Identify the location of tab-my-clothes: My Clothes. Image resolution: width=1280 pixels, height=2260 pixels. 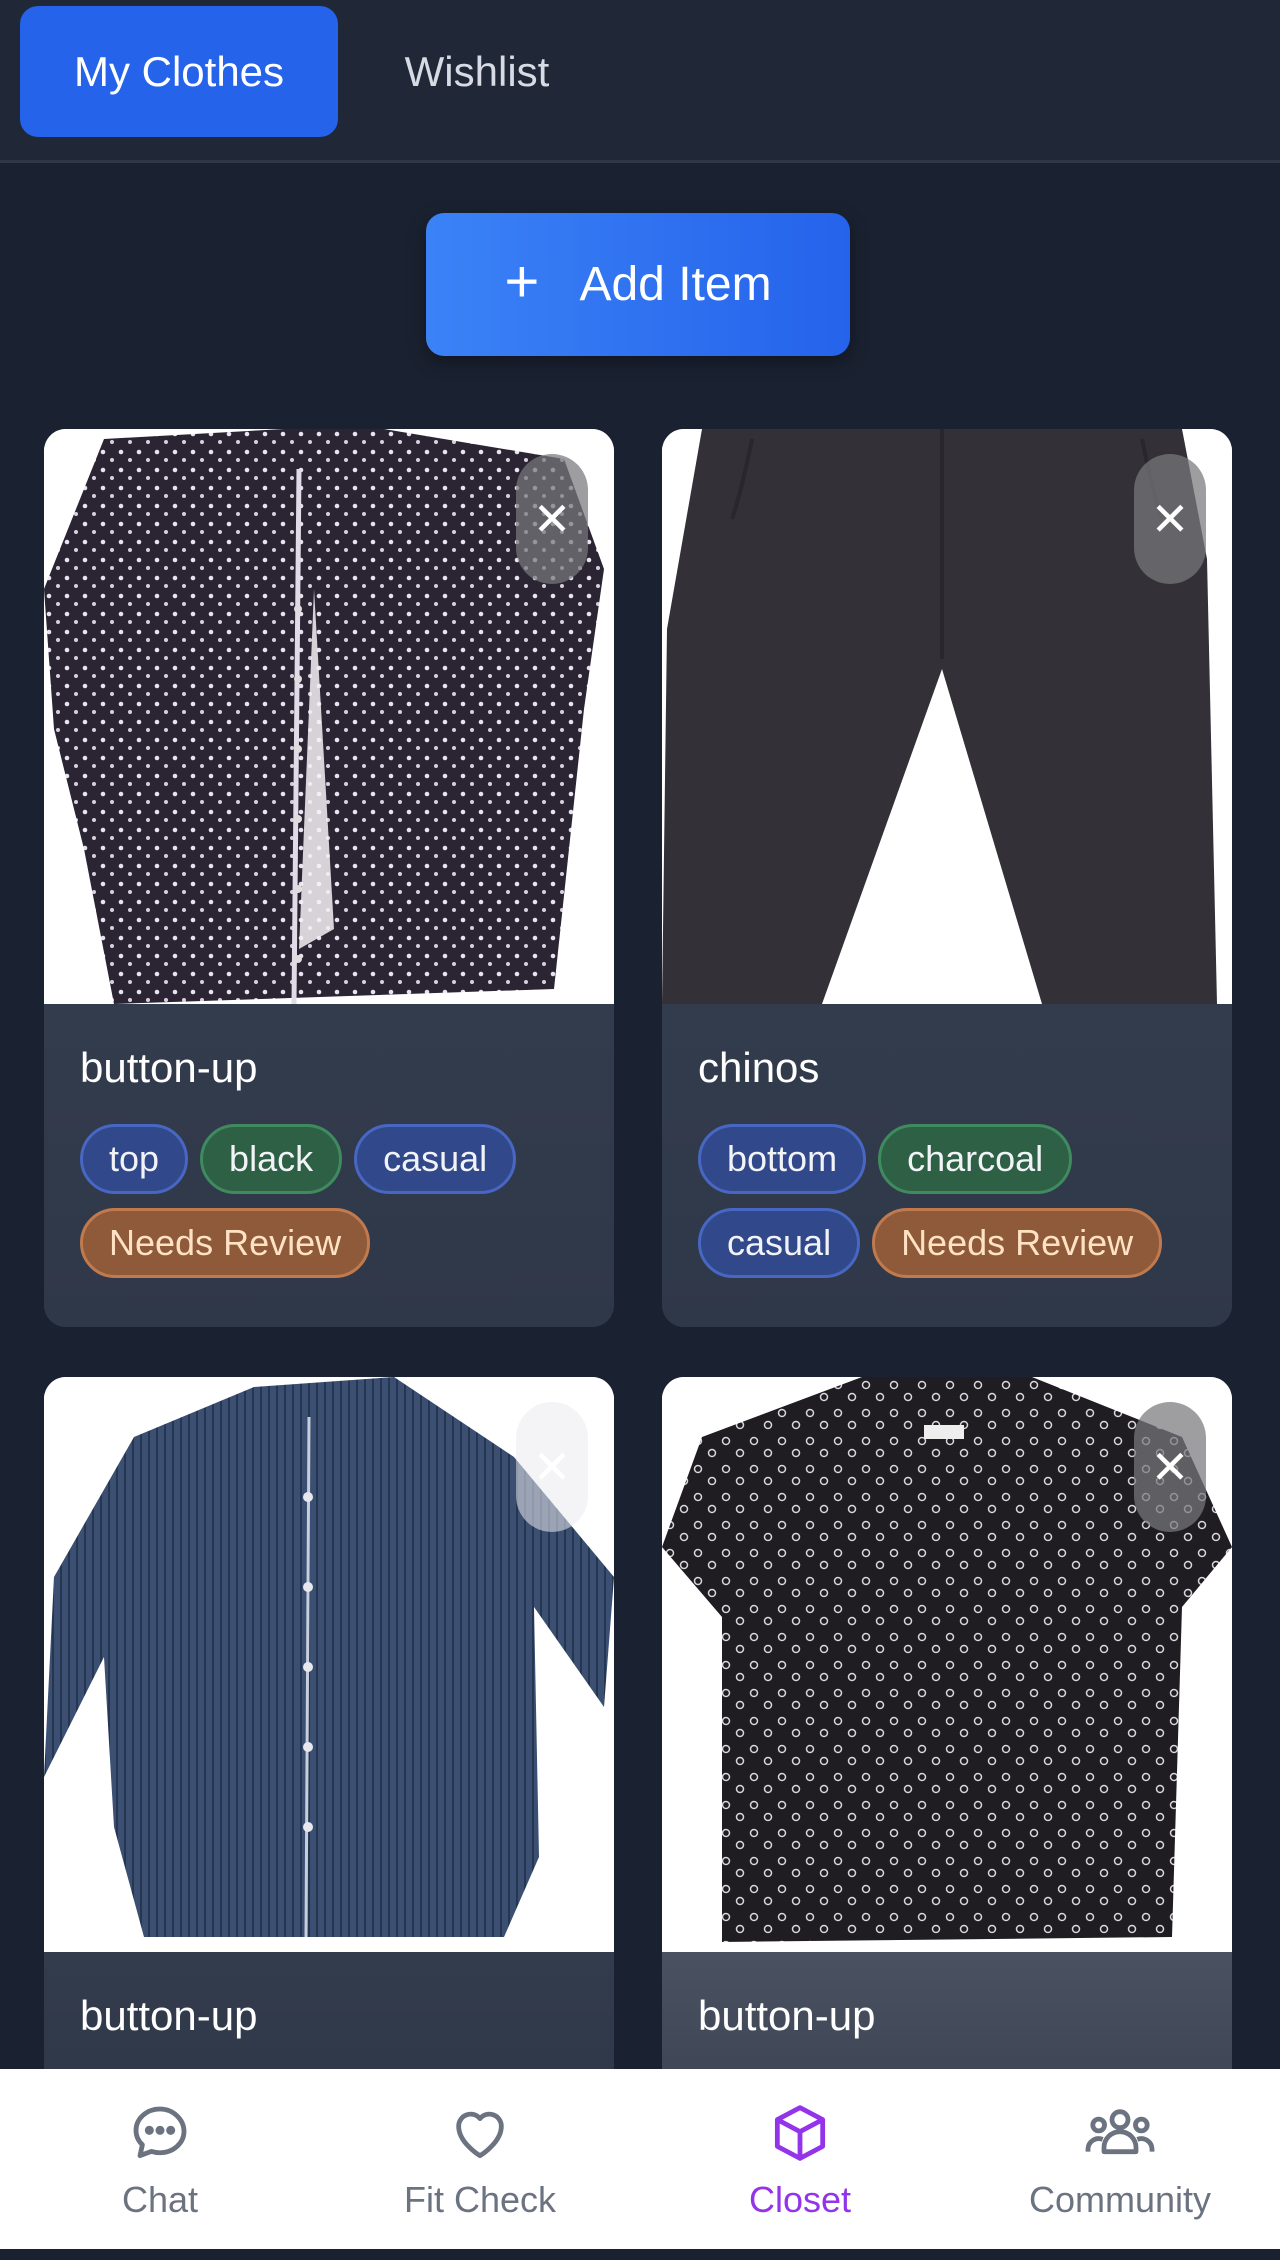
(179, 71).